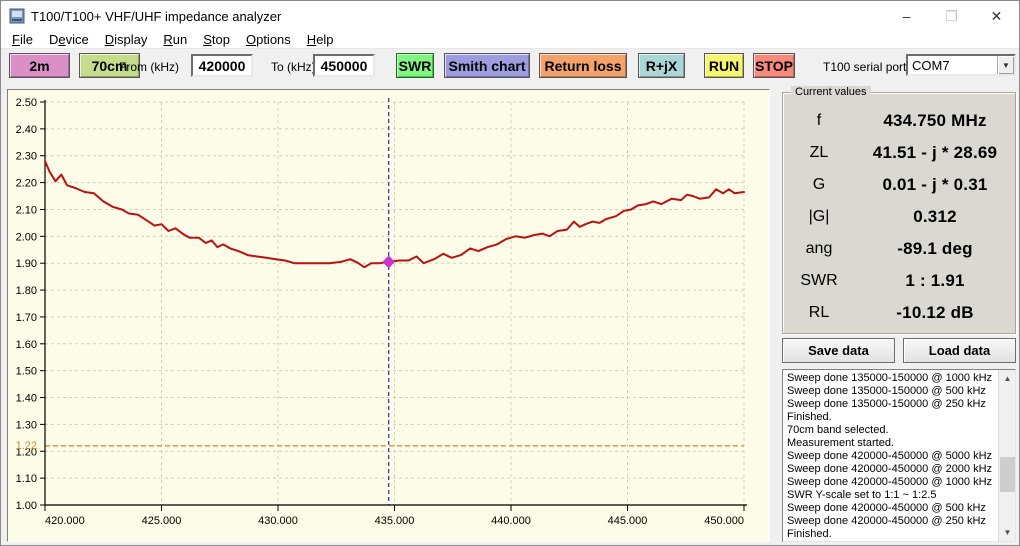  I want to click on cv-label-rl: RL, so click(819, 312).